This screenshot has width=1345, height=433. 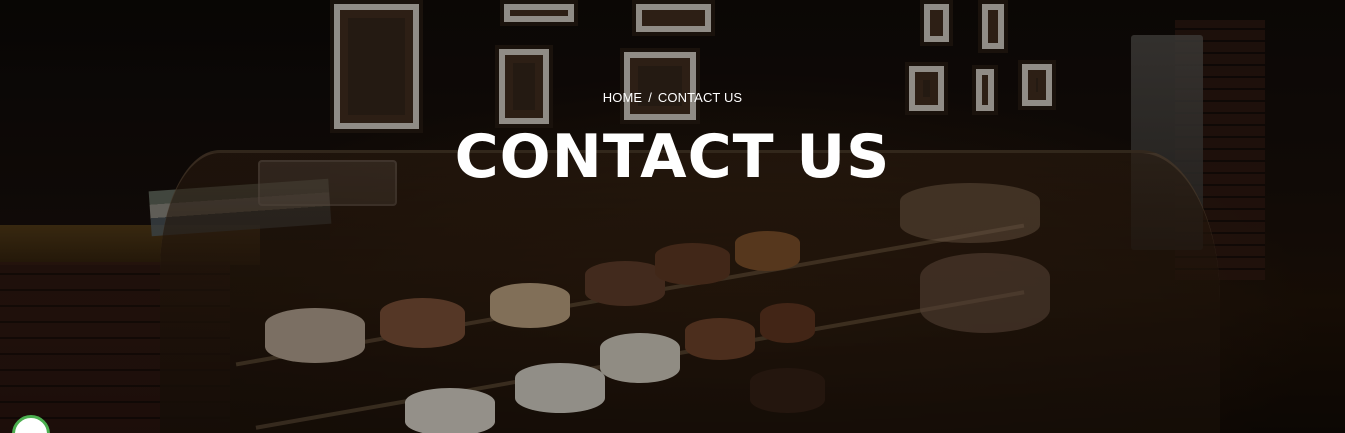 What do you see at coordinates (622, 97) in the screenshot?
I see `breadcrumb-home-link: HOME` at bounding box center [622, 97].